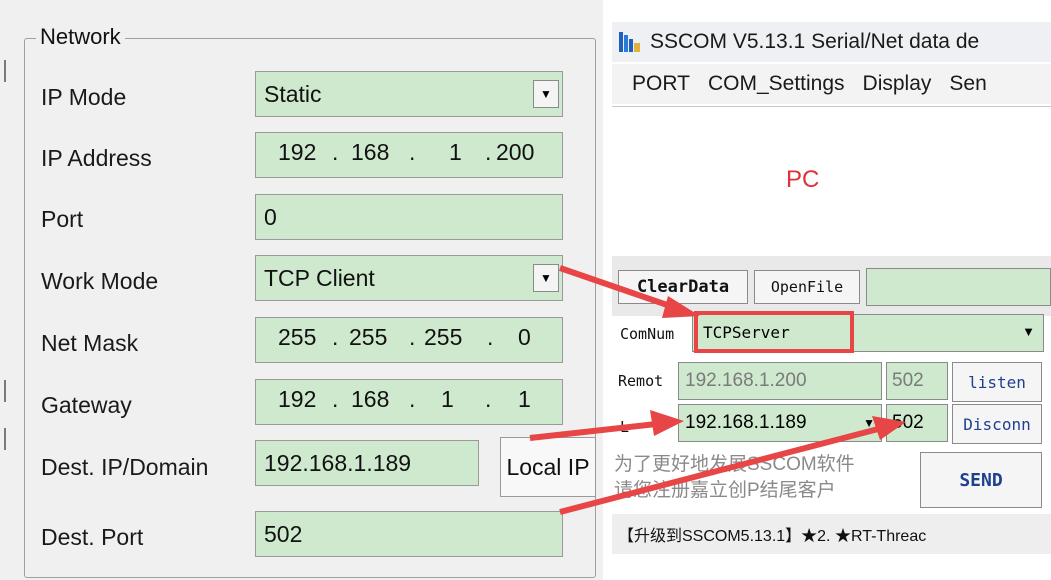 Image resolution: width=1051 pixels, height=580 pixels. I want to click on gateway-input: 192 . 168 . 1 . 1, so click(409, 402).